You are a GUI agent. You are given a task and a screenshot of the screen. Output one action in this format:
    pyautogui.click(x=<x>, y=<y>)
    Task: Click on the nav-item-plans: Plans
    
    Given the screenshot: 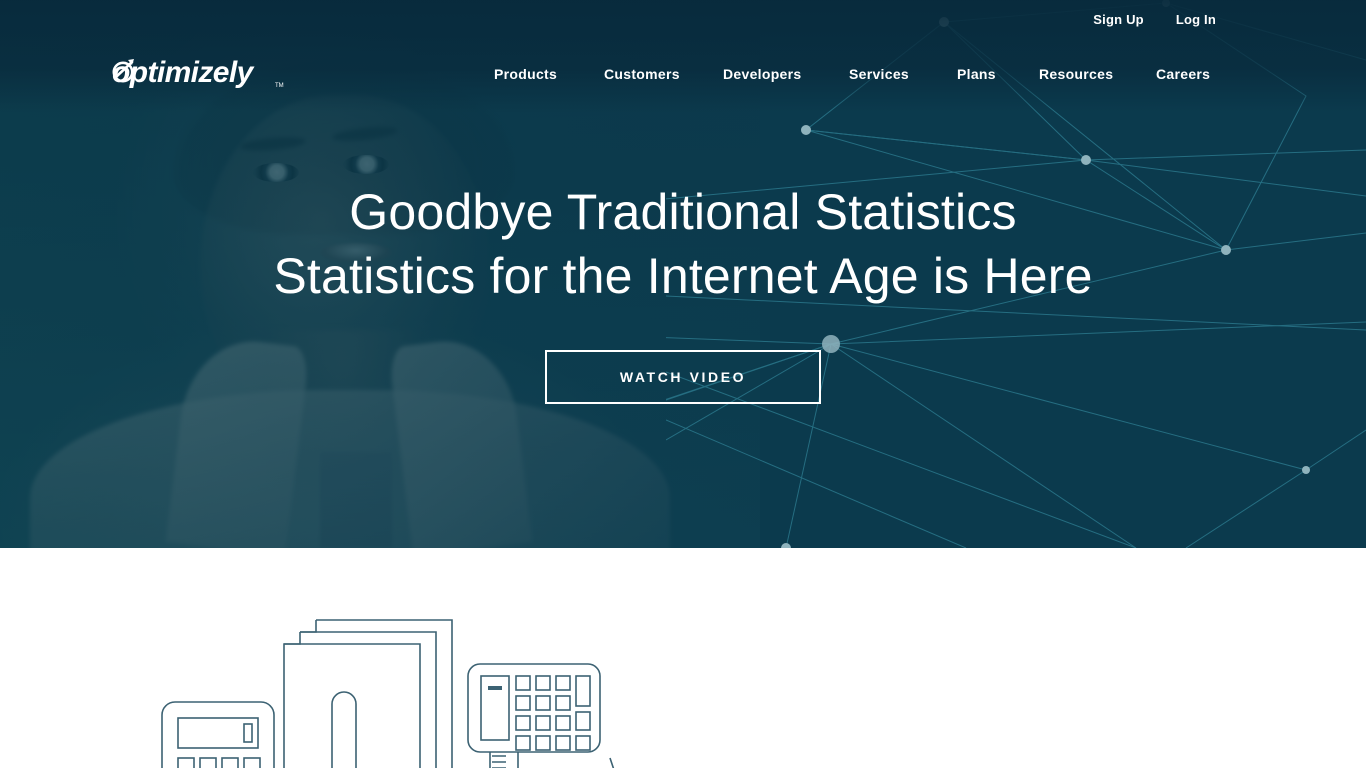 What is the action you would take?
    pyautogui.click(x=976, y=74)
    